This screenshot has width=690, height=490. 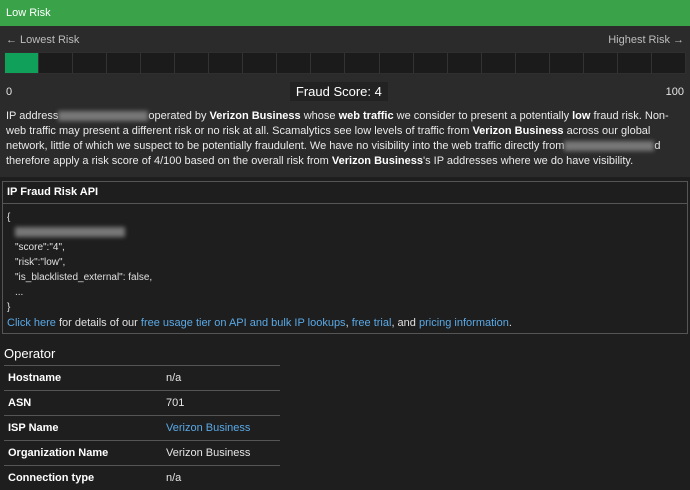 I want to click on table-row: ASN701, so click(x=142, y=403).